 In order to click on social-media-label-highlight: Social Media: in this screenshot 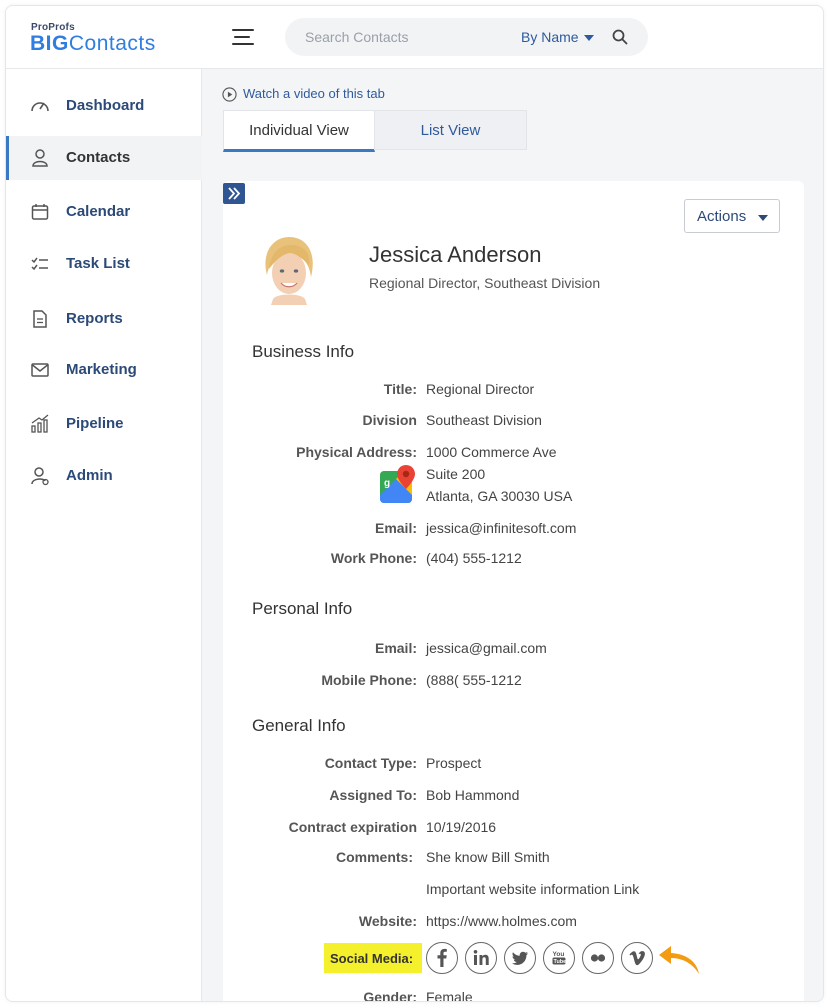, I will do `click(373, 958)`.